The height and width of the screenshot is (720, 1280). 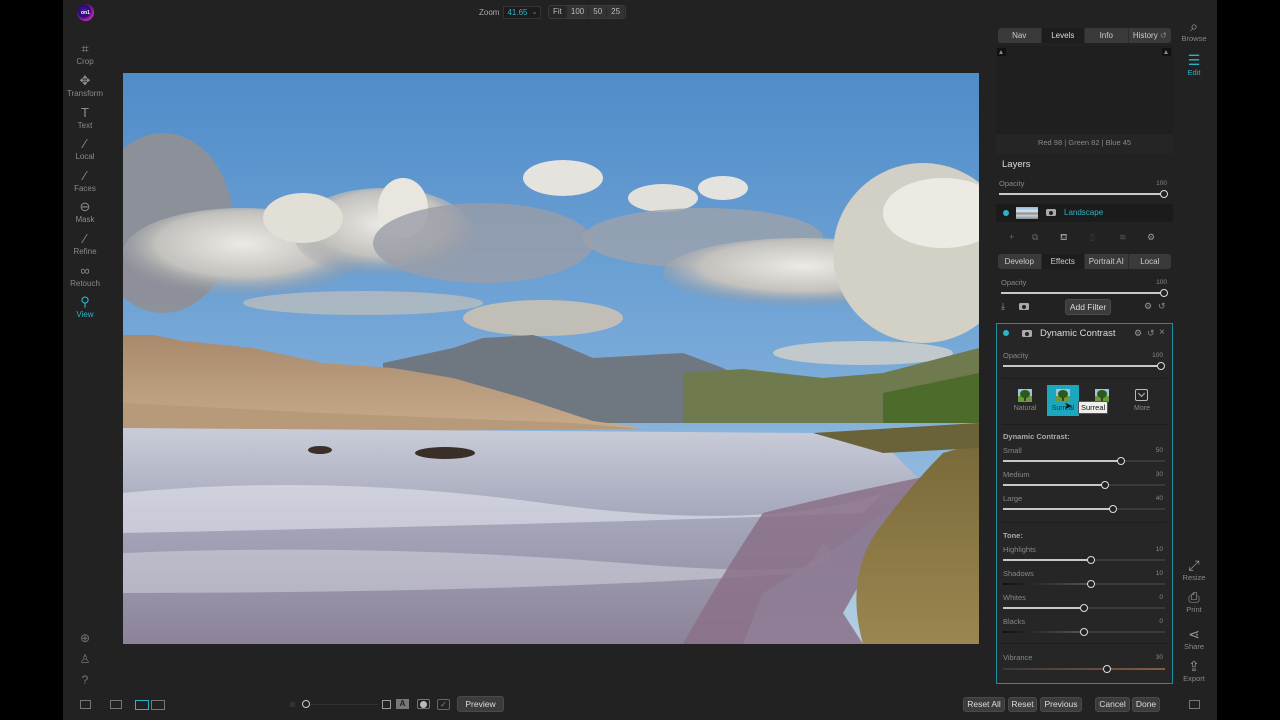 I want to click on mask-overlay-icon, so click(x=386, y=704).